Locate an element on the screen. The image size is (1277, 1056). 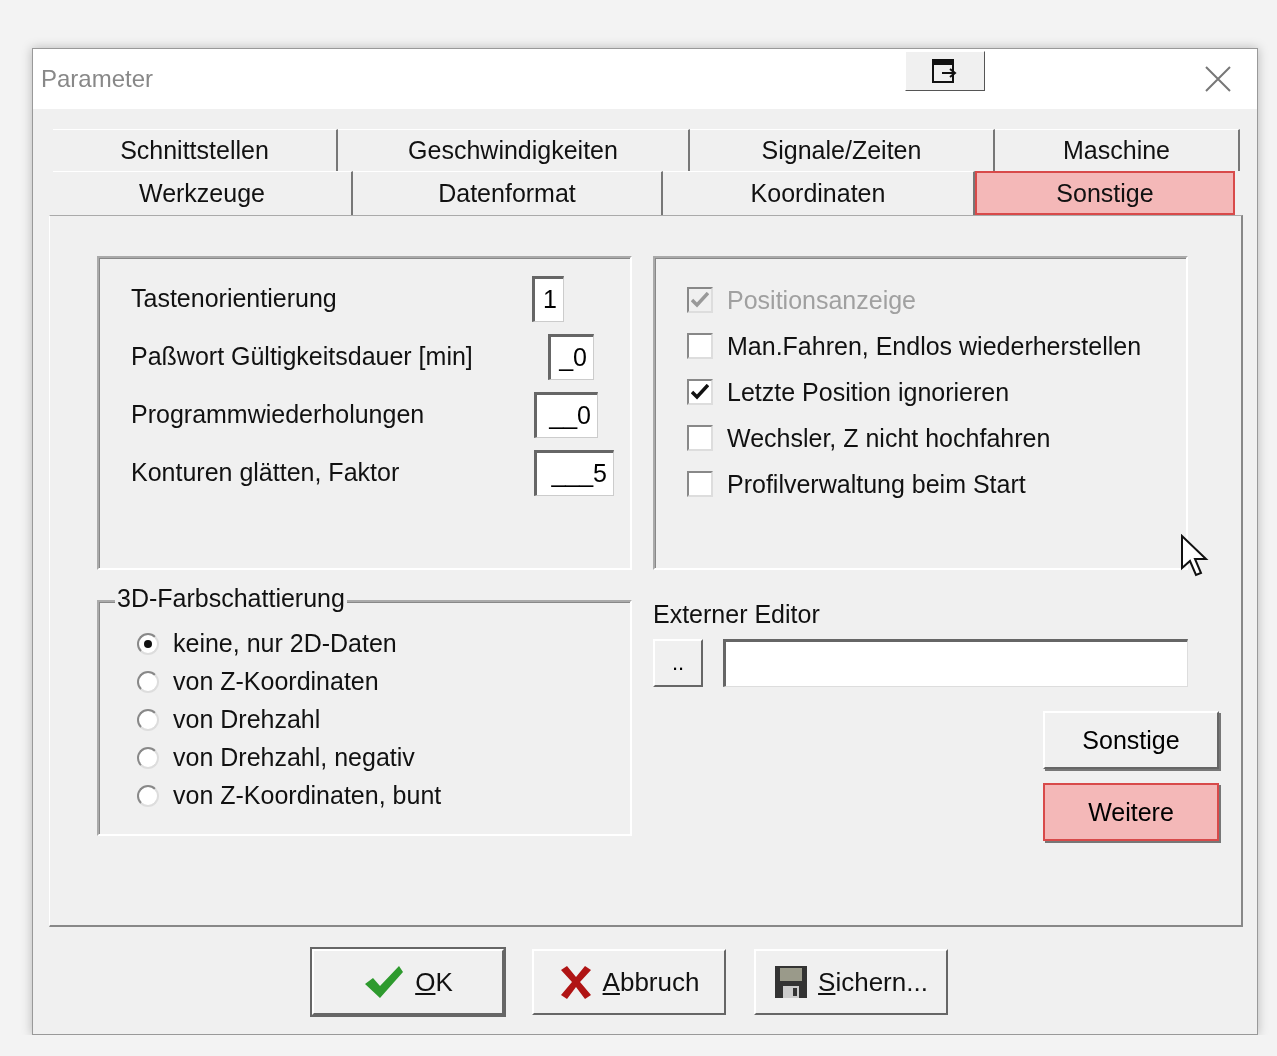
radio-label: von Drehzahl, negativ is located at coordinates (294, 757).